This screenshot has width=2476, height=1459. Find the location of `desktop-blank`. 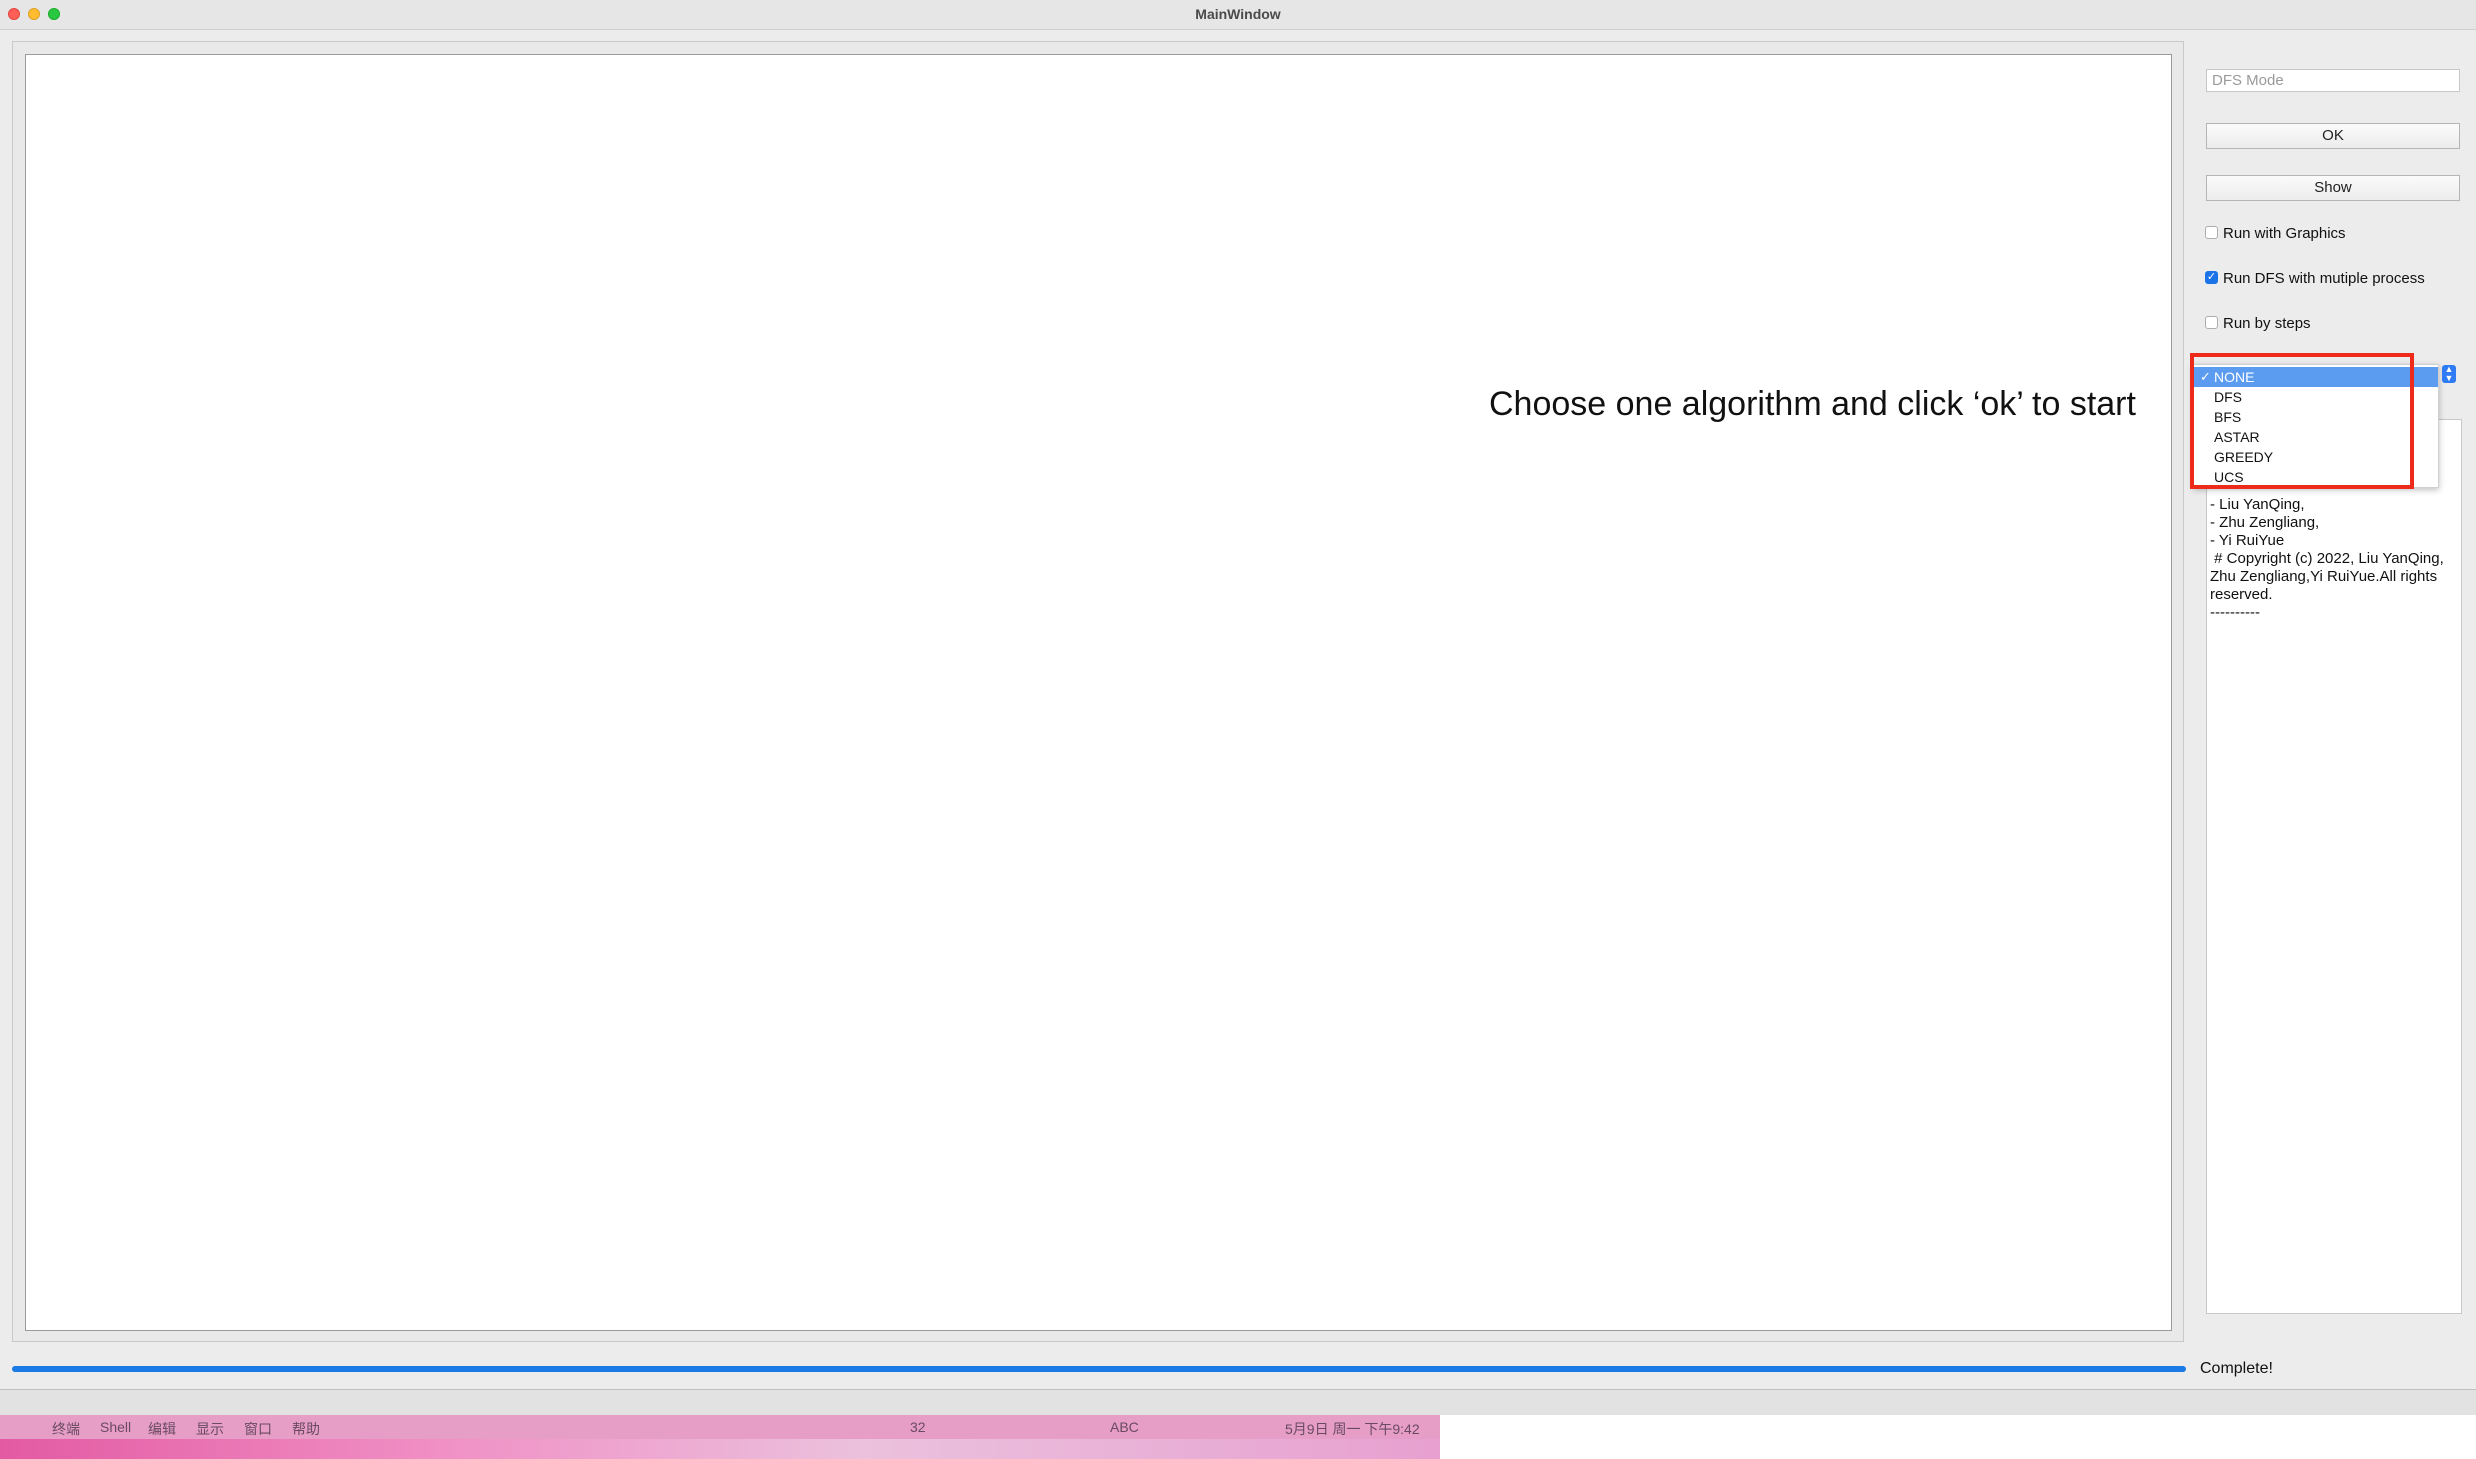

desktop-blank is located at coordinates (1958, 1437).